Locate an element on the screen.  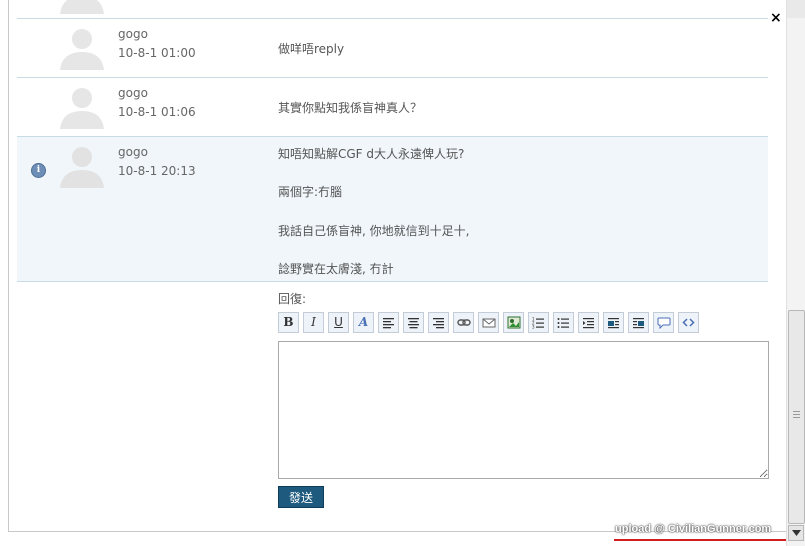
link-icon is located at coordinates (463, 322).